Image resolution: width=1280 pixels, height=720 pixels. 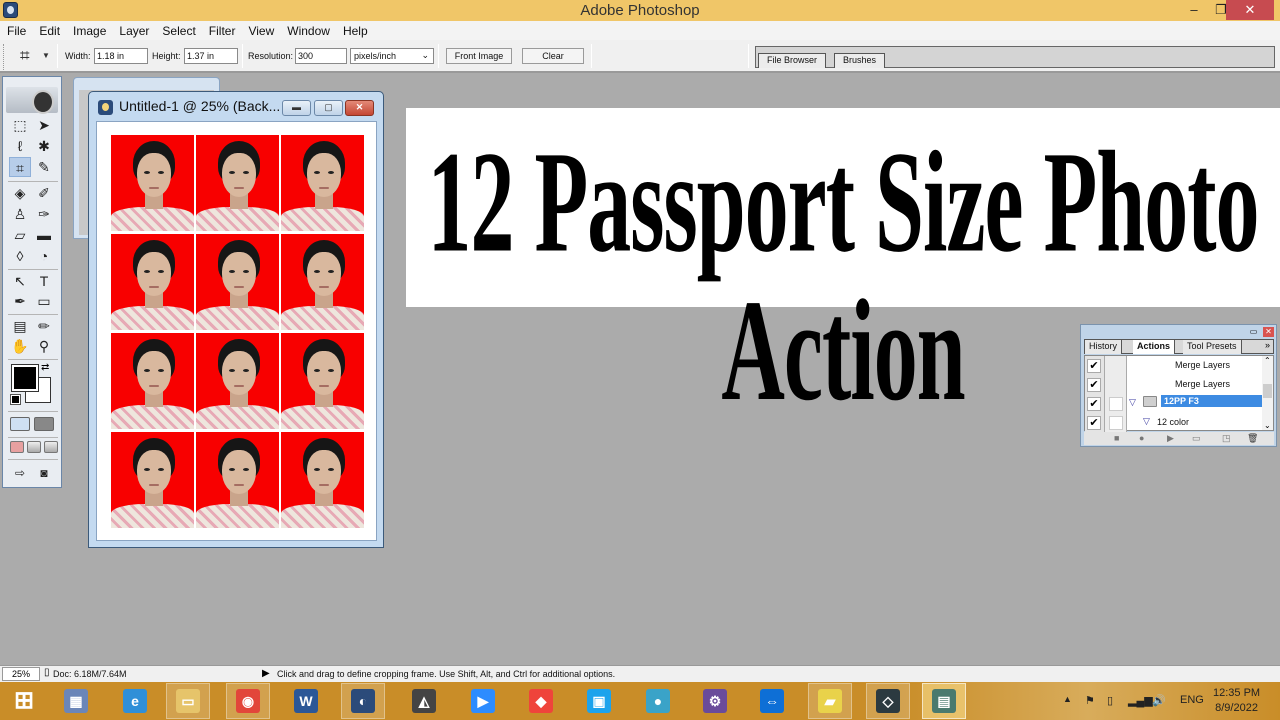 I want to click on healing-brush-tool-icon: ◈, so click(x=20, y=193).